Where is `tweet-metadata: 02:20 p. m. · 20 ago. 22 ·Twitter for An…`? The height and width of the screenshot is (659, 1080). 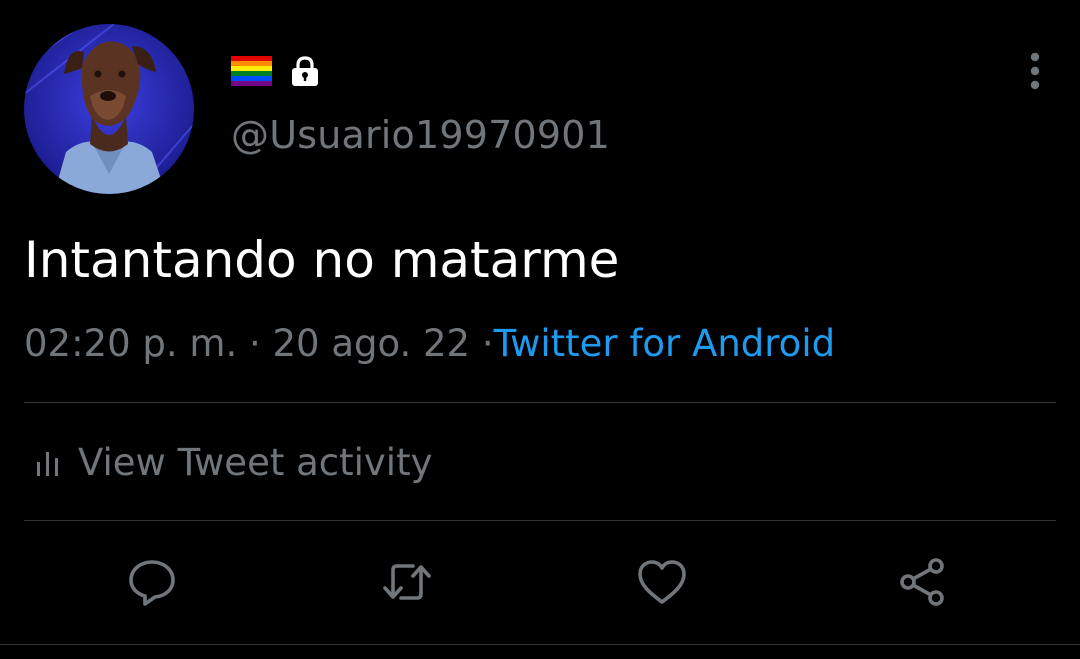 tweet-metadata: 02:20 p. m. · 20 ago. 22 ·Twitter for An… is located at coordinates (429, 344).